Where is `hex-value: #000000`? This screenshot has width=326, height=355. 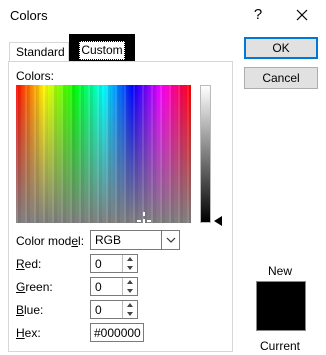 hex-value: #000000 is located at coordinates (117, 333).